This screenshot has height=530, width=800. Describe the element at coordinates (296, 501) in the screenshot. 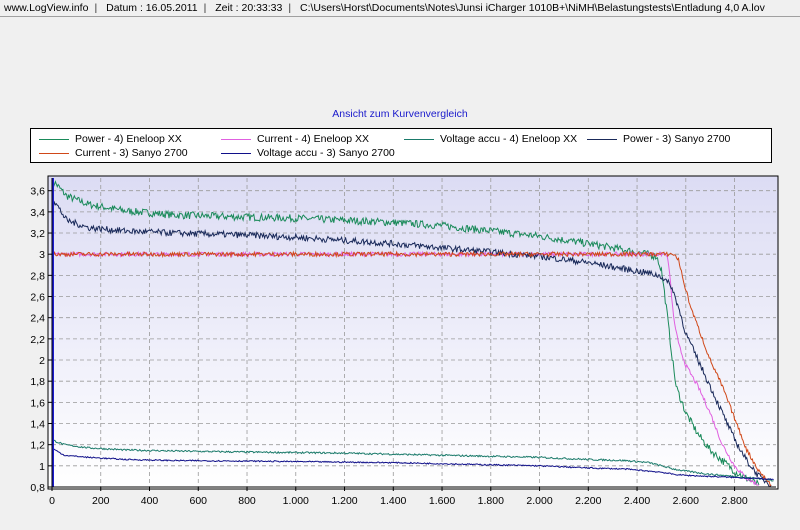

I see `x-tick-label: 1.000` at that location.